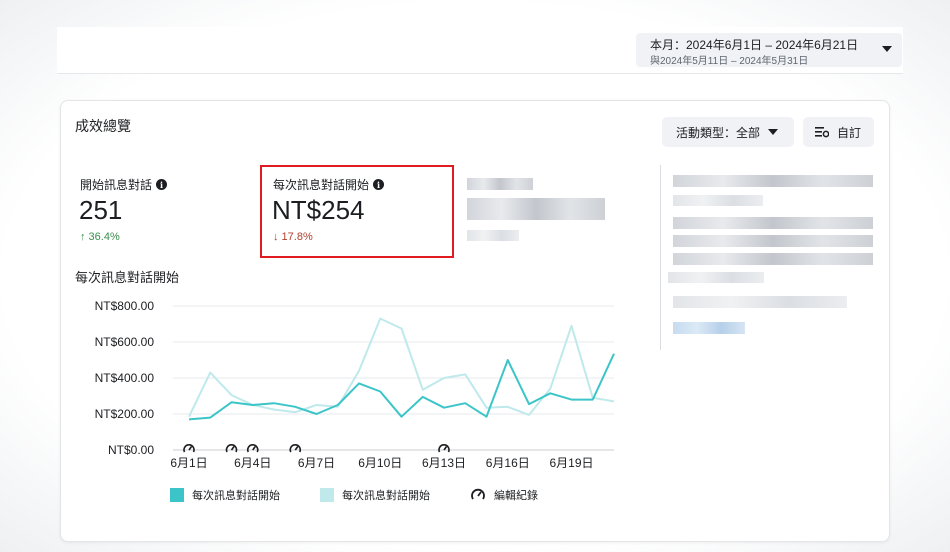 This screenshot has height=552, width=950. What do you see at coordinates (508, 463) in the screenshot?
I see `x-tick-label: 6月16日` at bounding box center [508, 463].